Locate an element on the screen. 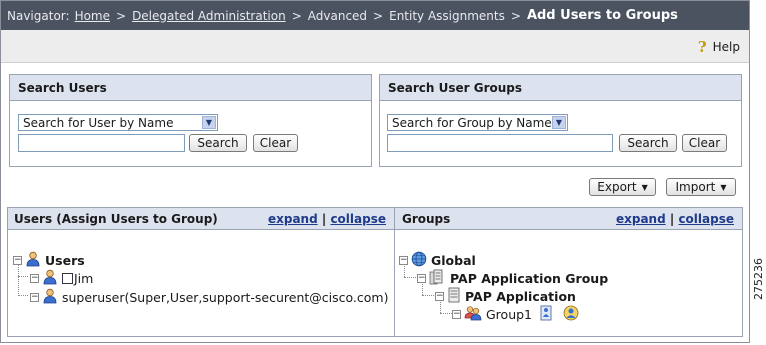 The image size is (766, 345). export-menu-button: Export ▼ is located at coordinates (622, 187).